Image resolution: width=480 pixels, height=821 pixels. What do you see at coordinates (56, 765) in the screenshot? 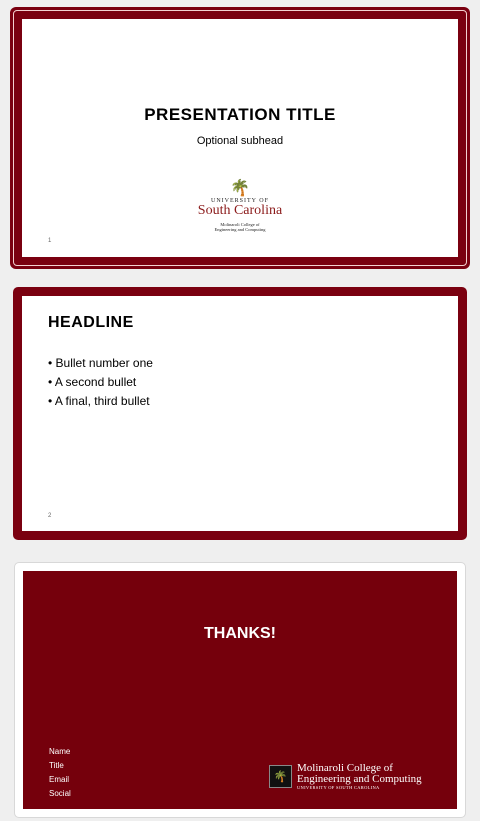
I see `contact-line: Title` at bounding box center [56, 765].